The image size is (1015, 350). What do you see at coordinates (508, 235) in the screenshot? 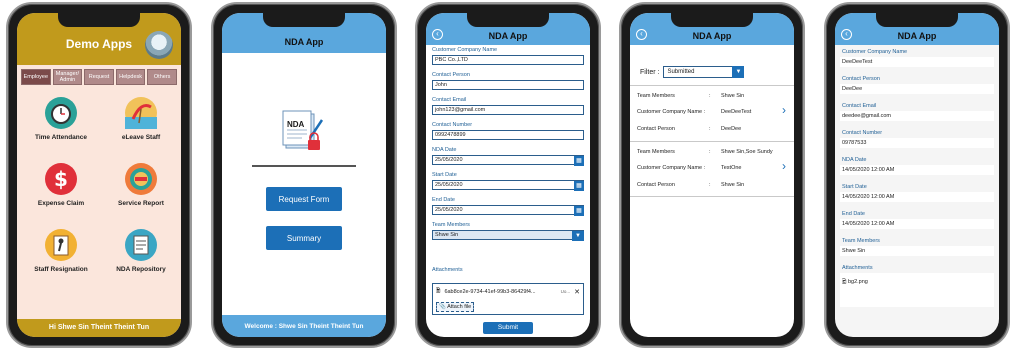
I see `team-members-select: Shwe Sin` at bounding box center [508, 235].